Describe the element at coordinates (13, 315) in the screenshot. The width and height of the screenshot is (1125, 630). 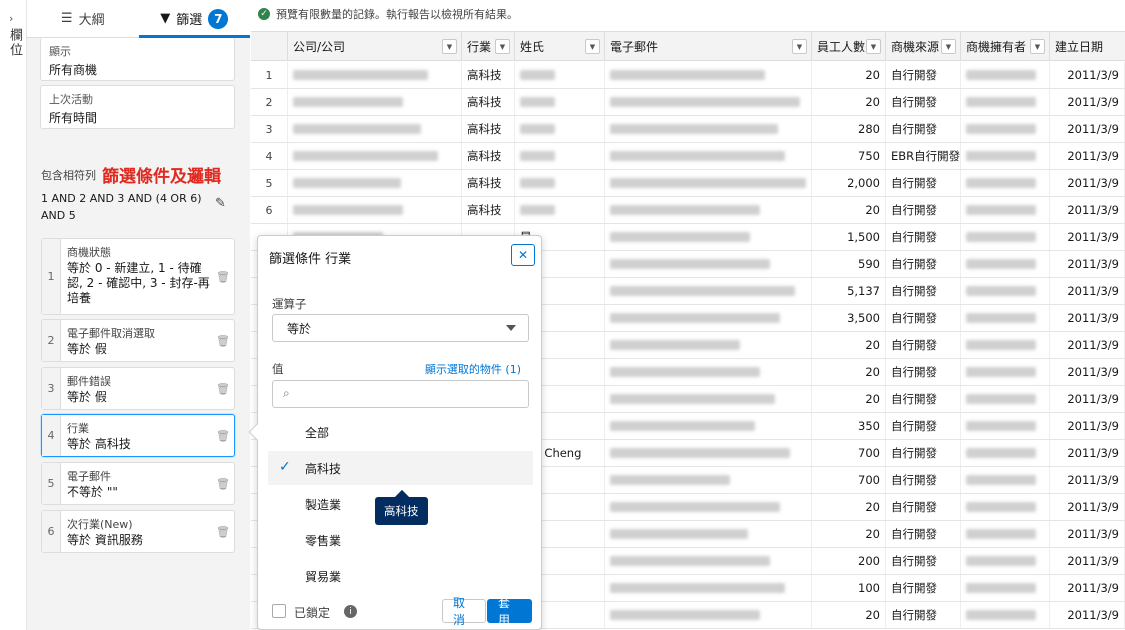
I see `fields-panel-rail: › 欄位` at that location.